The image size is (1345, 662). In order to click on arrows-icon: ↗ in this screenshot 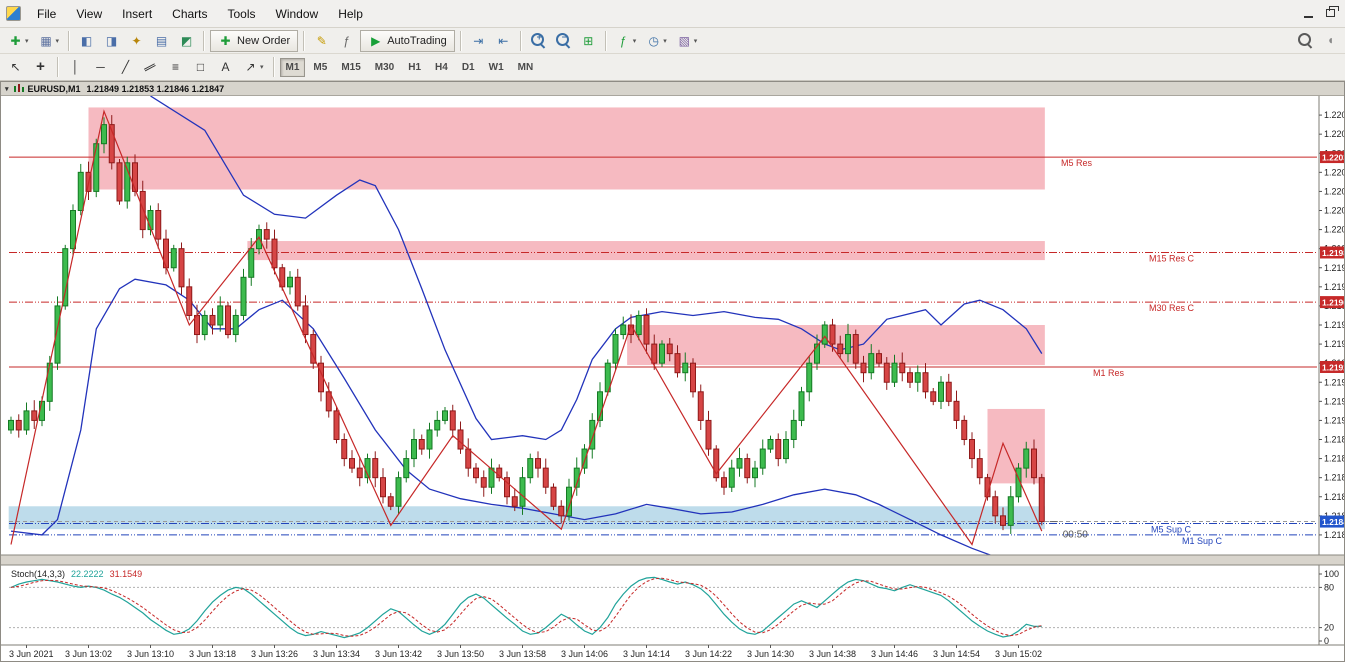, I will do `click(250, 67)`.